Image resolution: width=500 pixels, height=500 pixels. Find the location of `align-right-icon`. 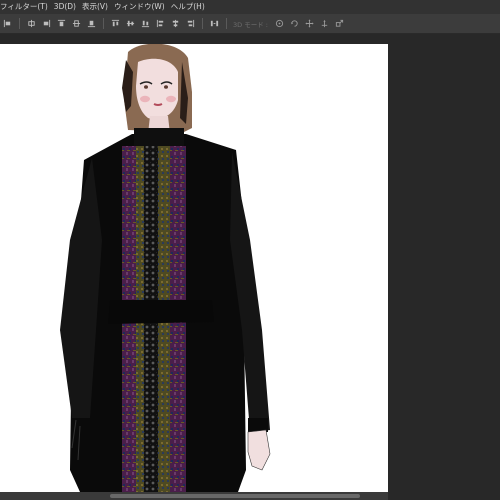

align-right-icon is located at coordinates (46, 23).